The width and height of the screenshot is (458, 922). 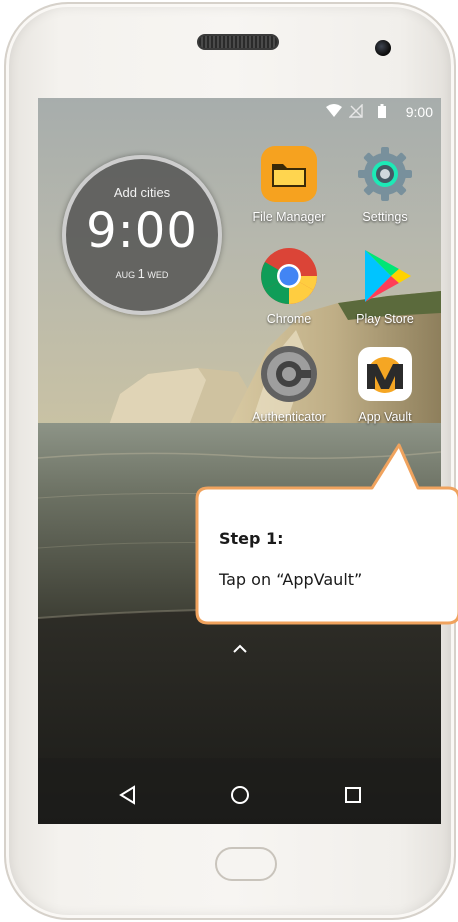 What do you see at coordinates (158, 275) in the screenshot?
I see `clock-weekday: WED` at bounding box center [158, 275].